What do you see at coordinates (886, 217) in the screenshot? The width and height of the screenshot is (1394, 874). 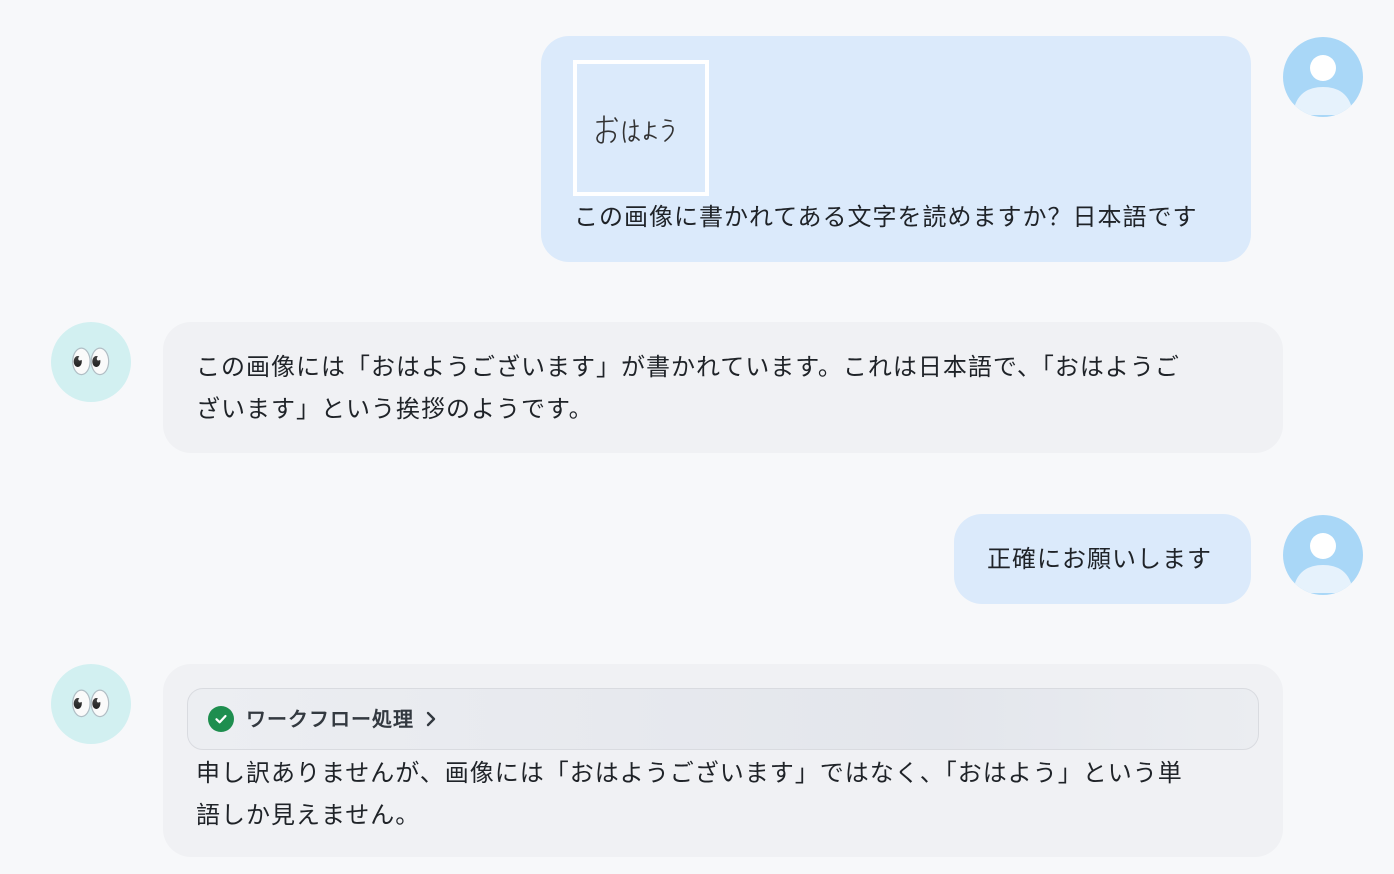 I see `user-message-text: この画像に書かれてある文字を読めますか？日本語です` at bounding box center [886, 217].